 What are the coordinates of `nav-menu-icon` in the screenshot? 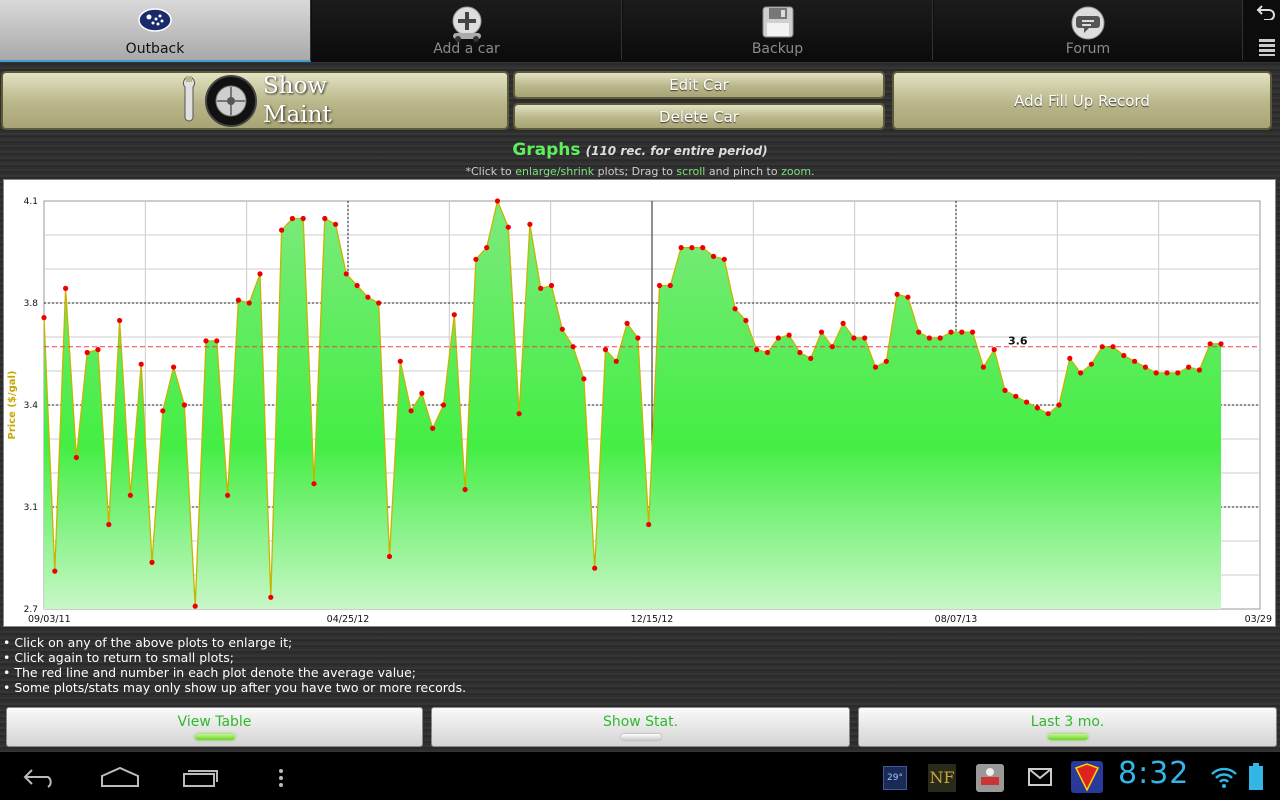 It's located at (281, 778).